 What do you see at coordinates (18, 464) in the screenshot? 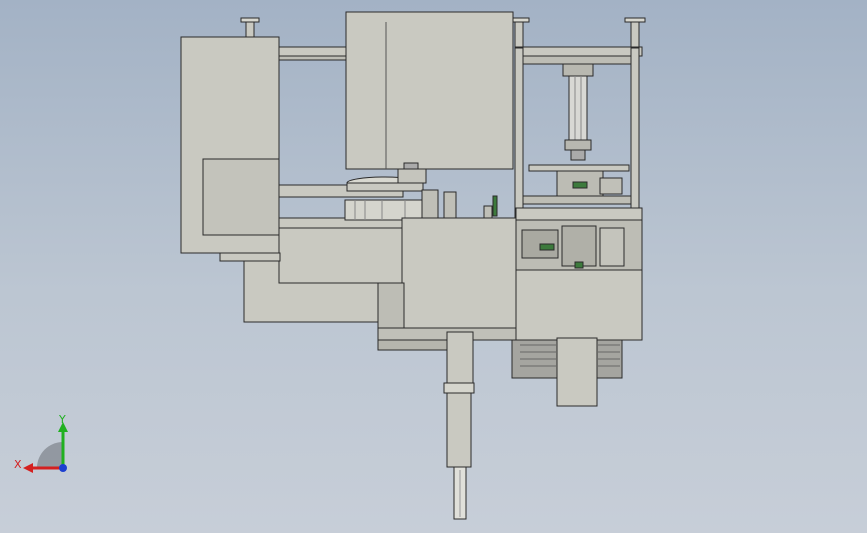
I see `x-axis-label: X` at bounding box center [18, 464].